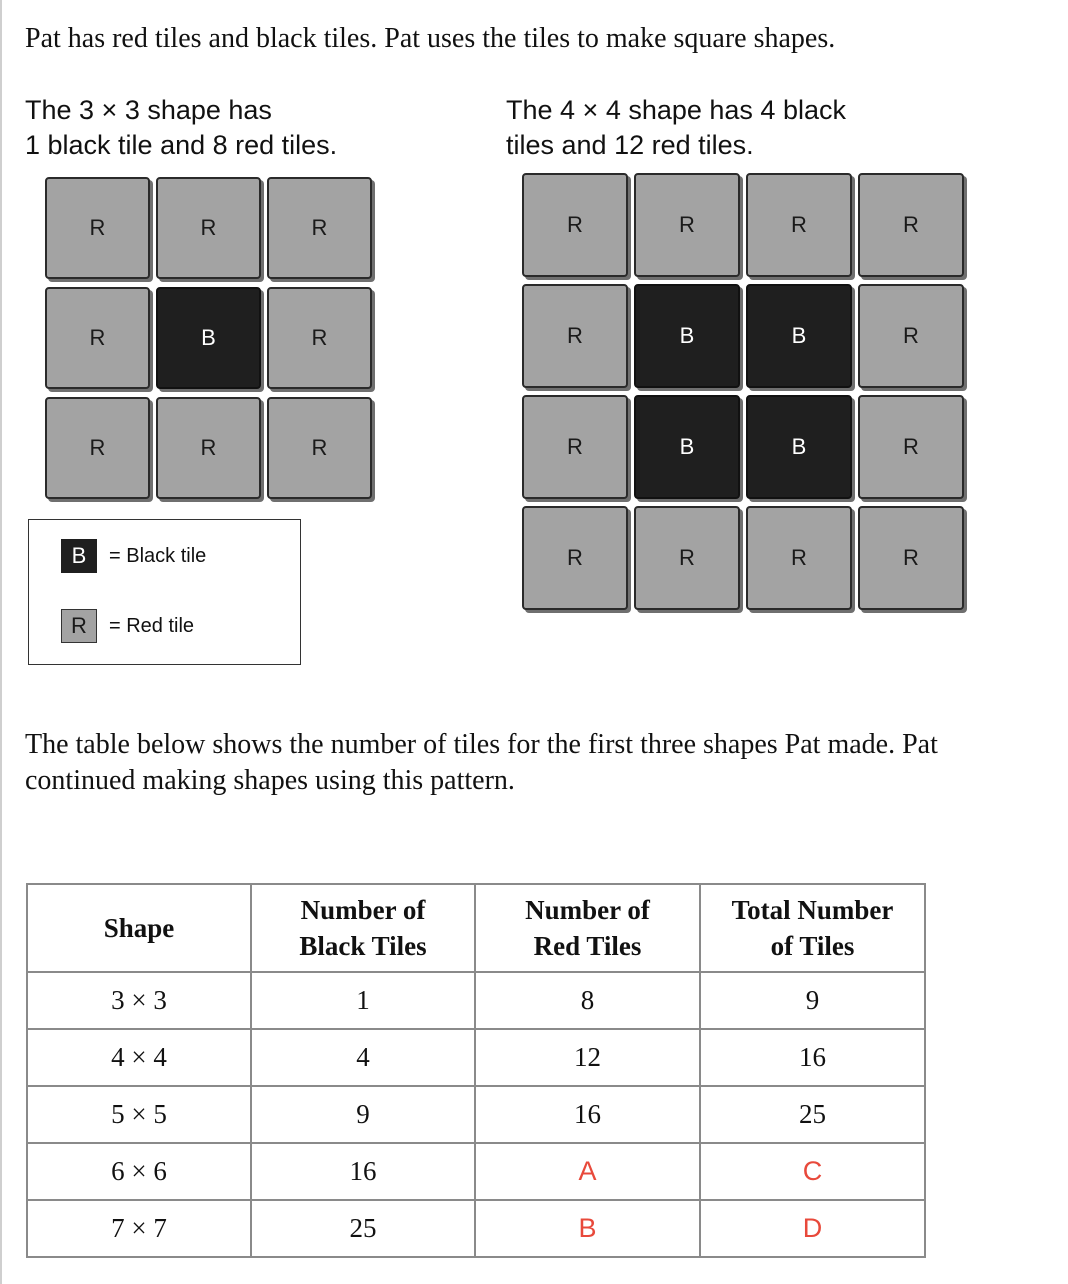 The image size is (1068, 1284). What do you see at coordinates (79, 556) in the screenshot?
I see `black-tile-swatch: B` at bounding box center [79, 556].